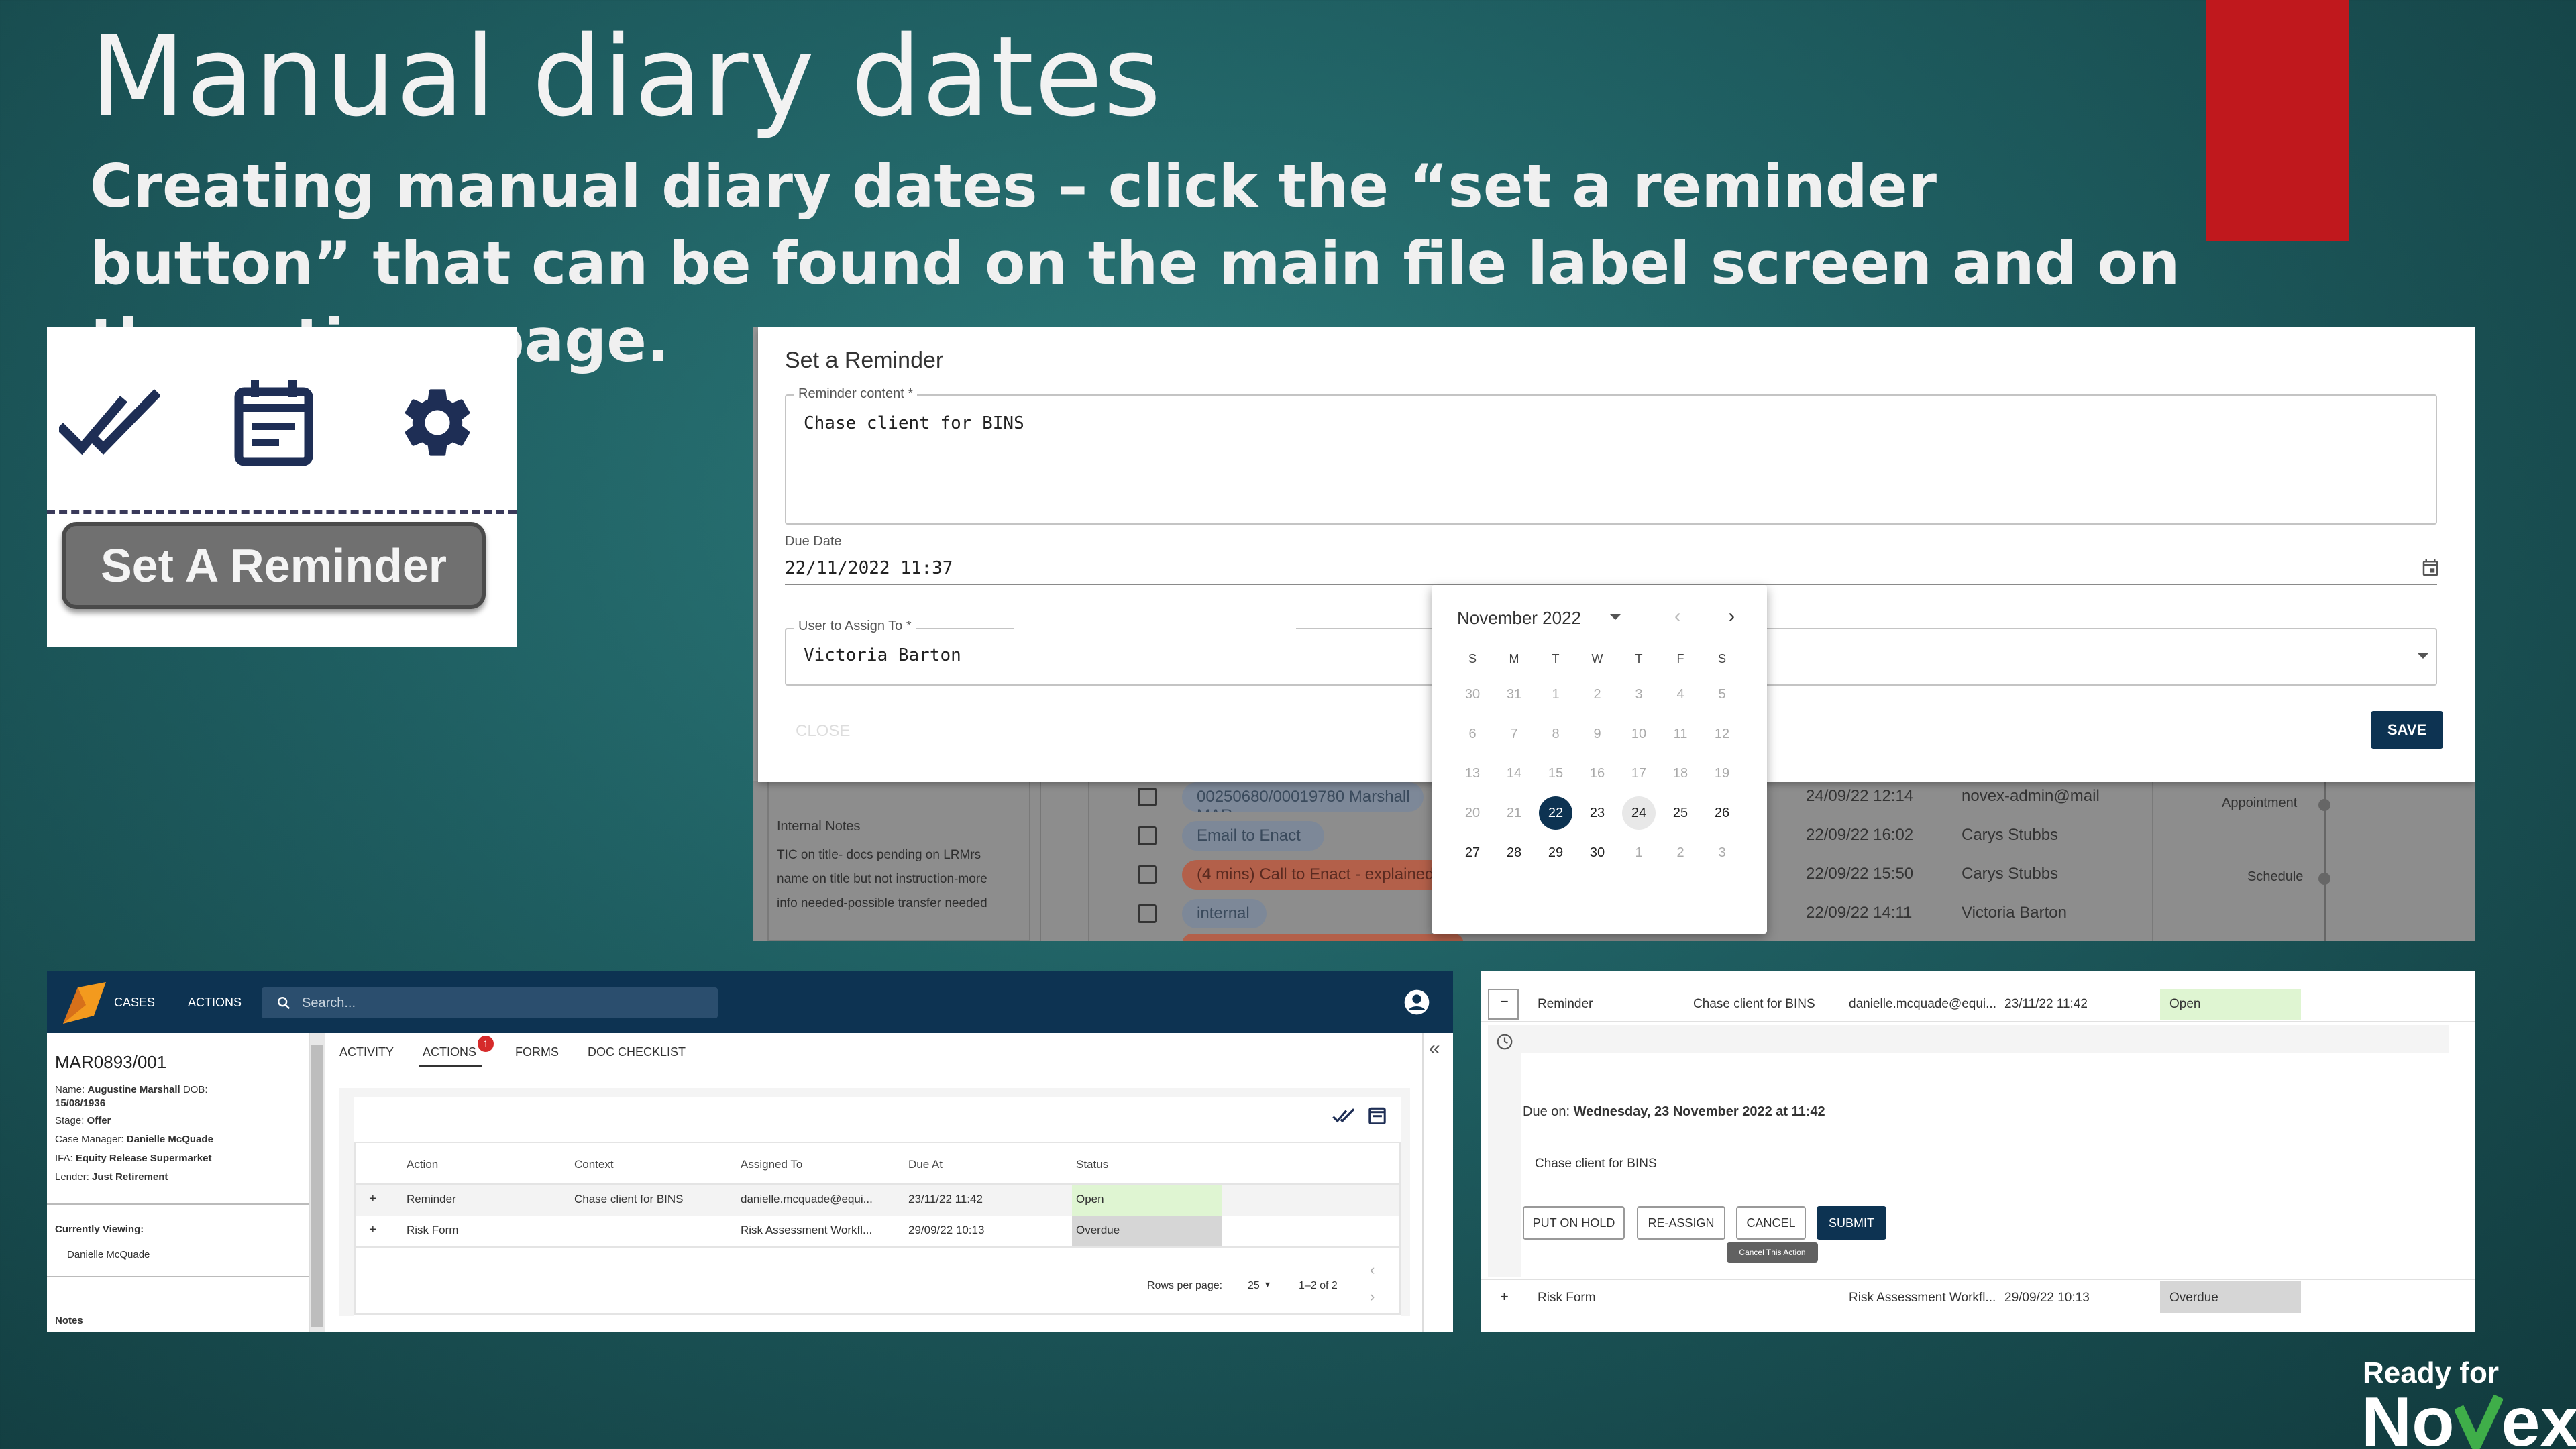  Describe the element at coordinates (1514, 813) in the screenshot. I see `calendar-day: 21` at that location.